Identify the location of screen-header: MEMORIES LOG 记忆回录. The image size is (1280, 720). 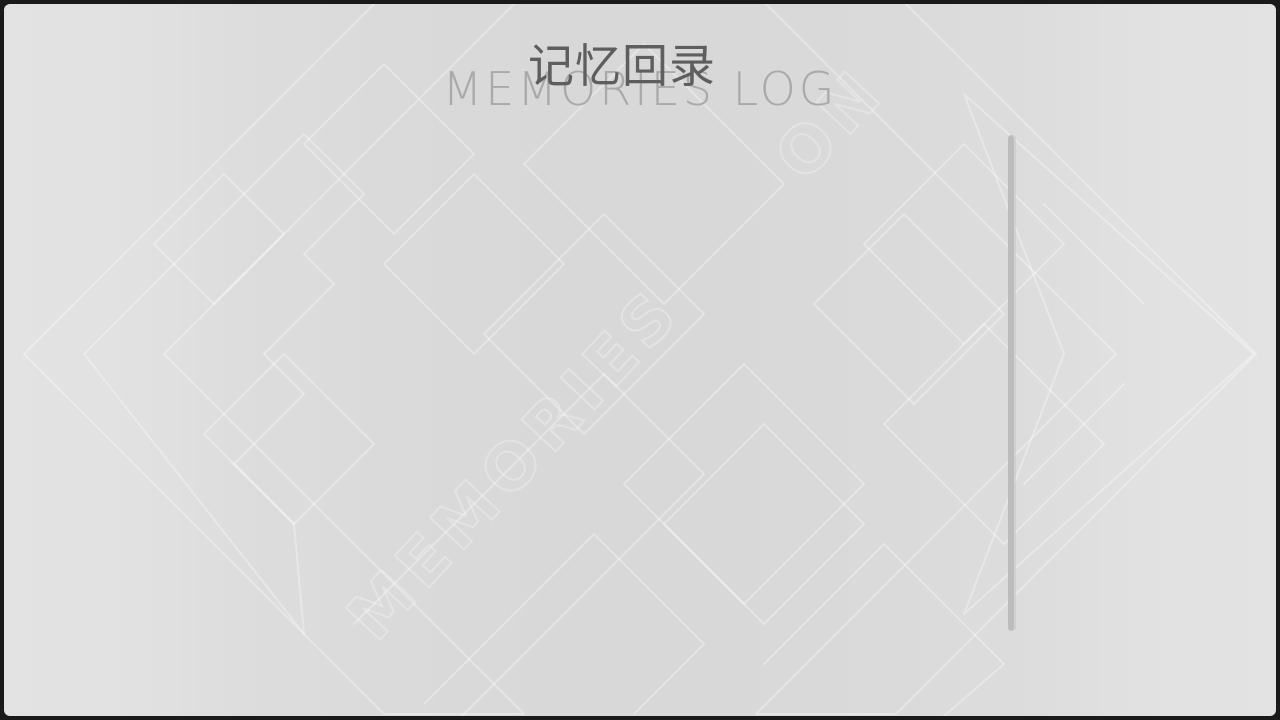
(640, 79).